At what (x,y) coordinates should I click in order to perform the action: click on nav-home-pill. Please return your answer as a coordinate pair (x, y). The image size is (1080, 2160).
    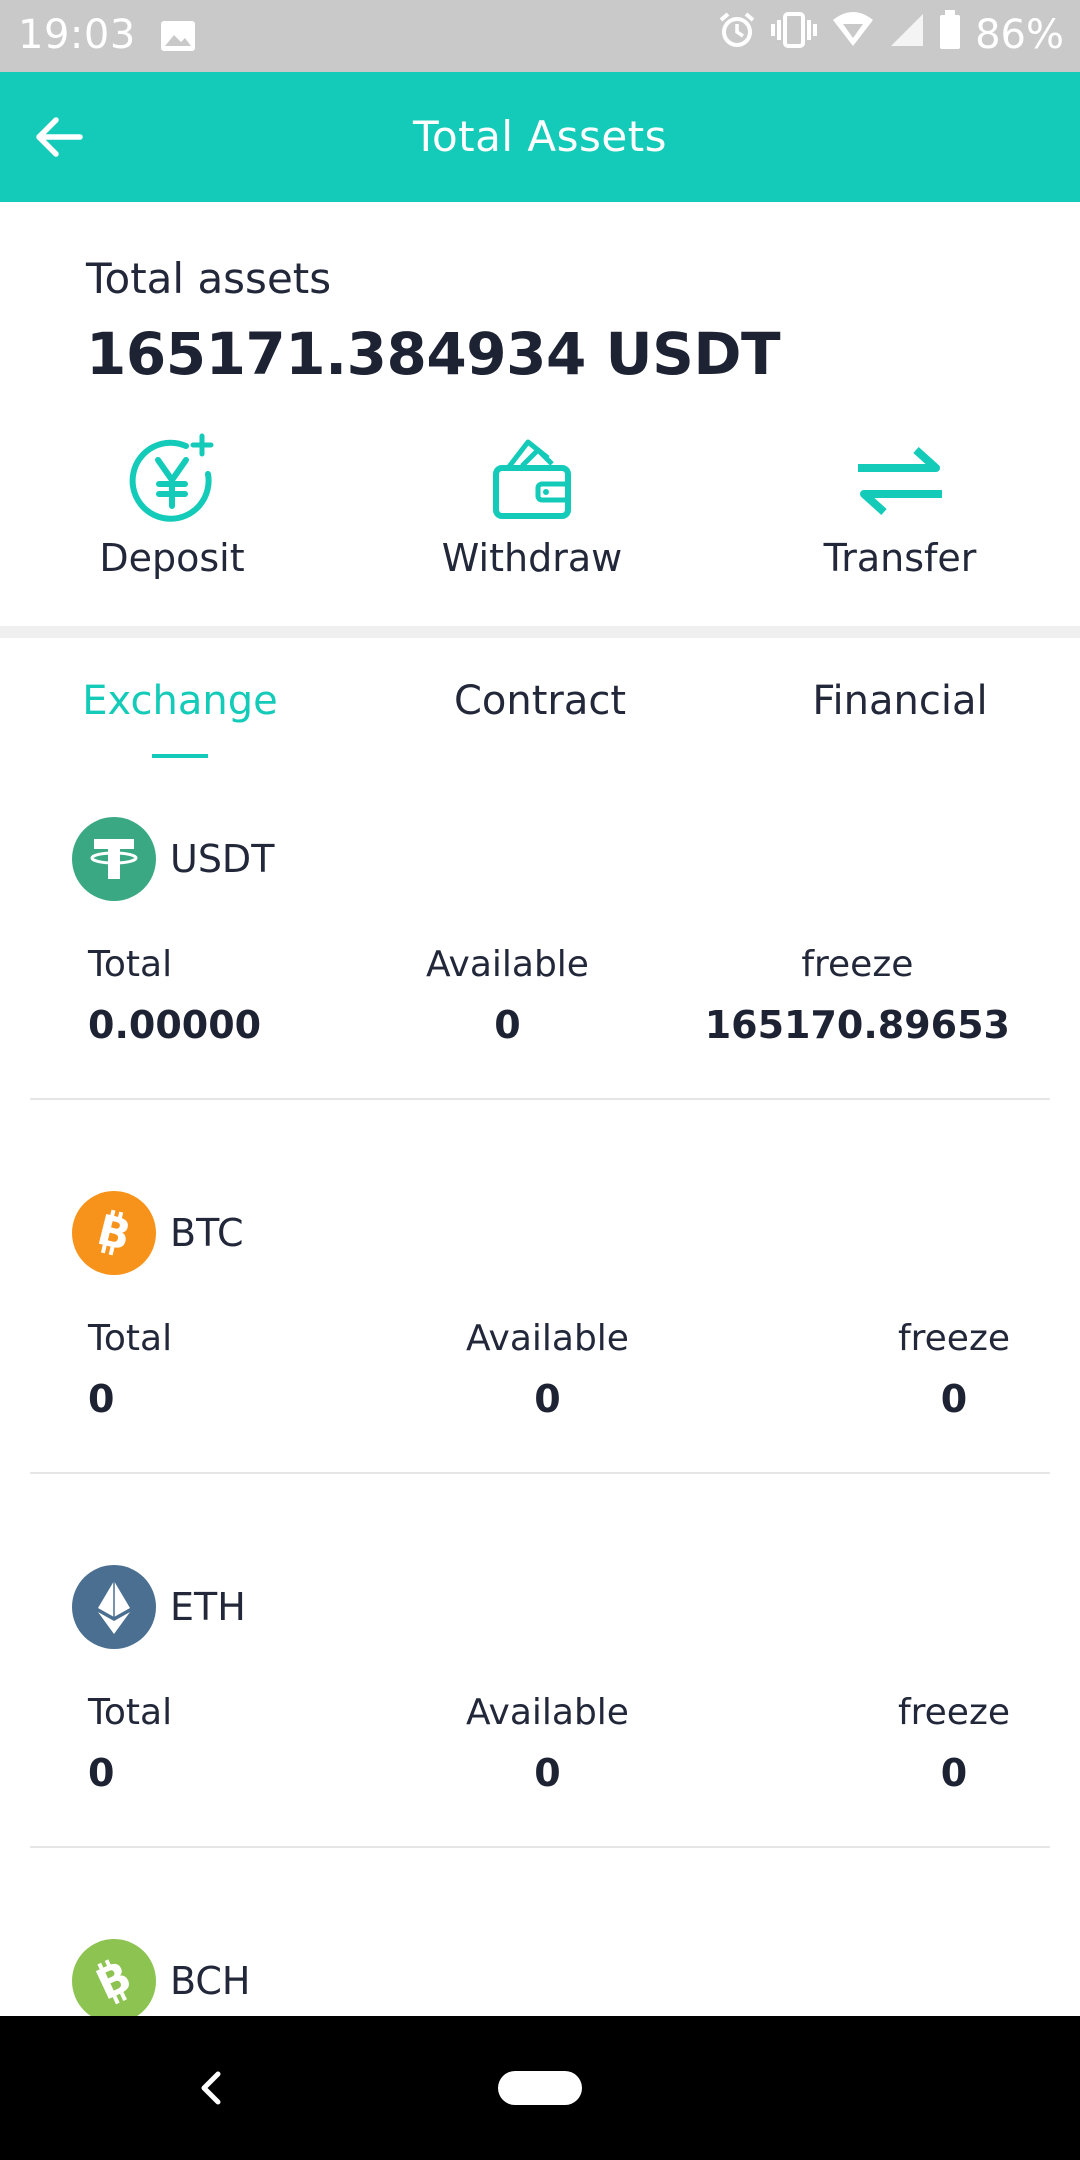
    Looking at the image, I should click on (540, 2088).